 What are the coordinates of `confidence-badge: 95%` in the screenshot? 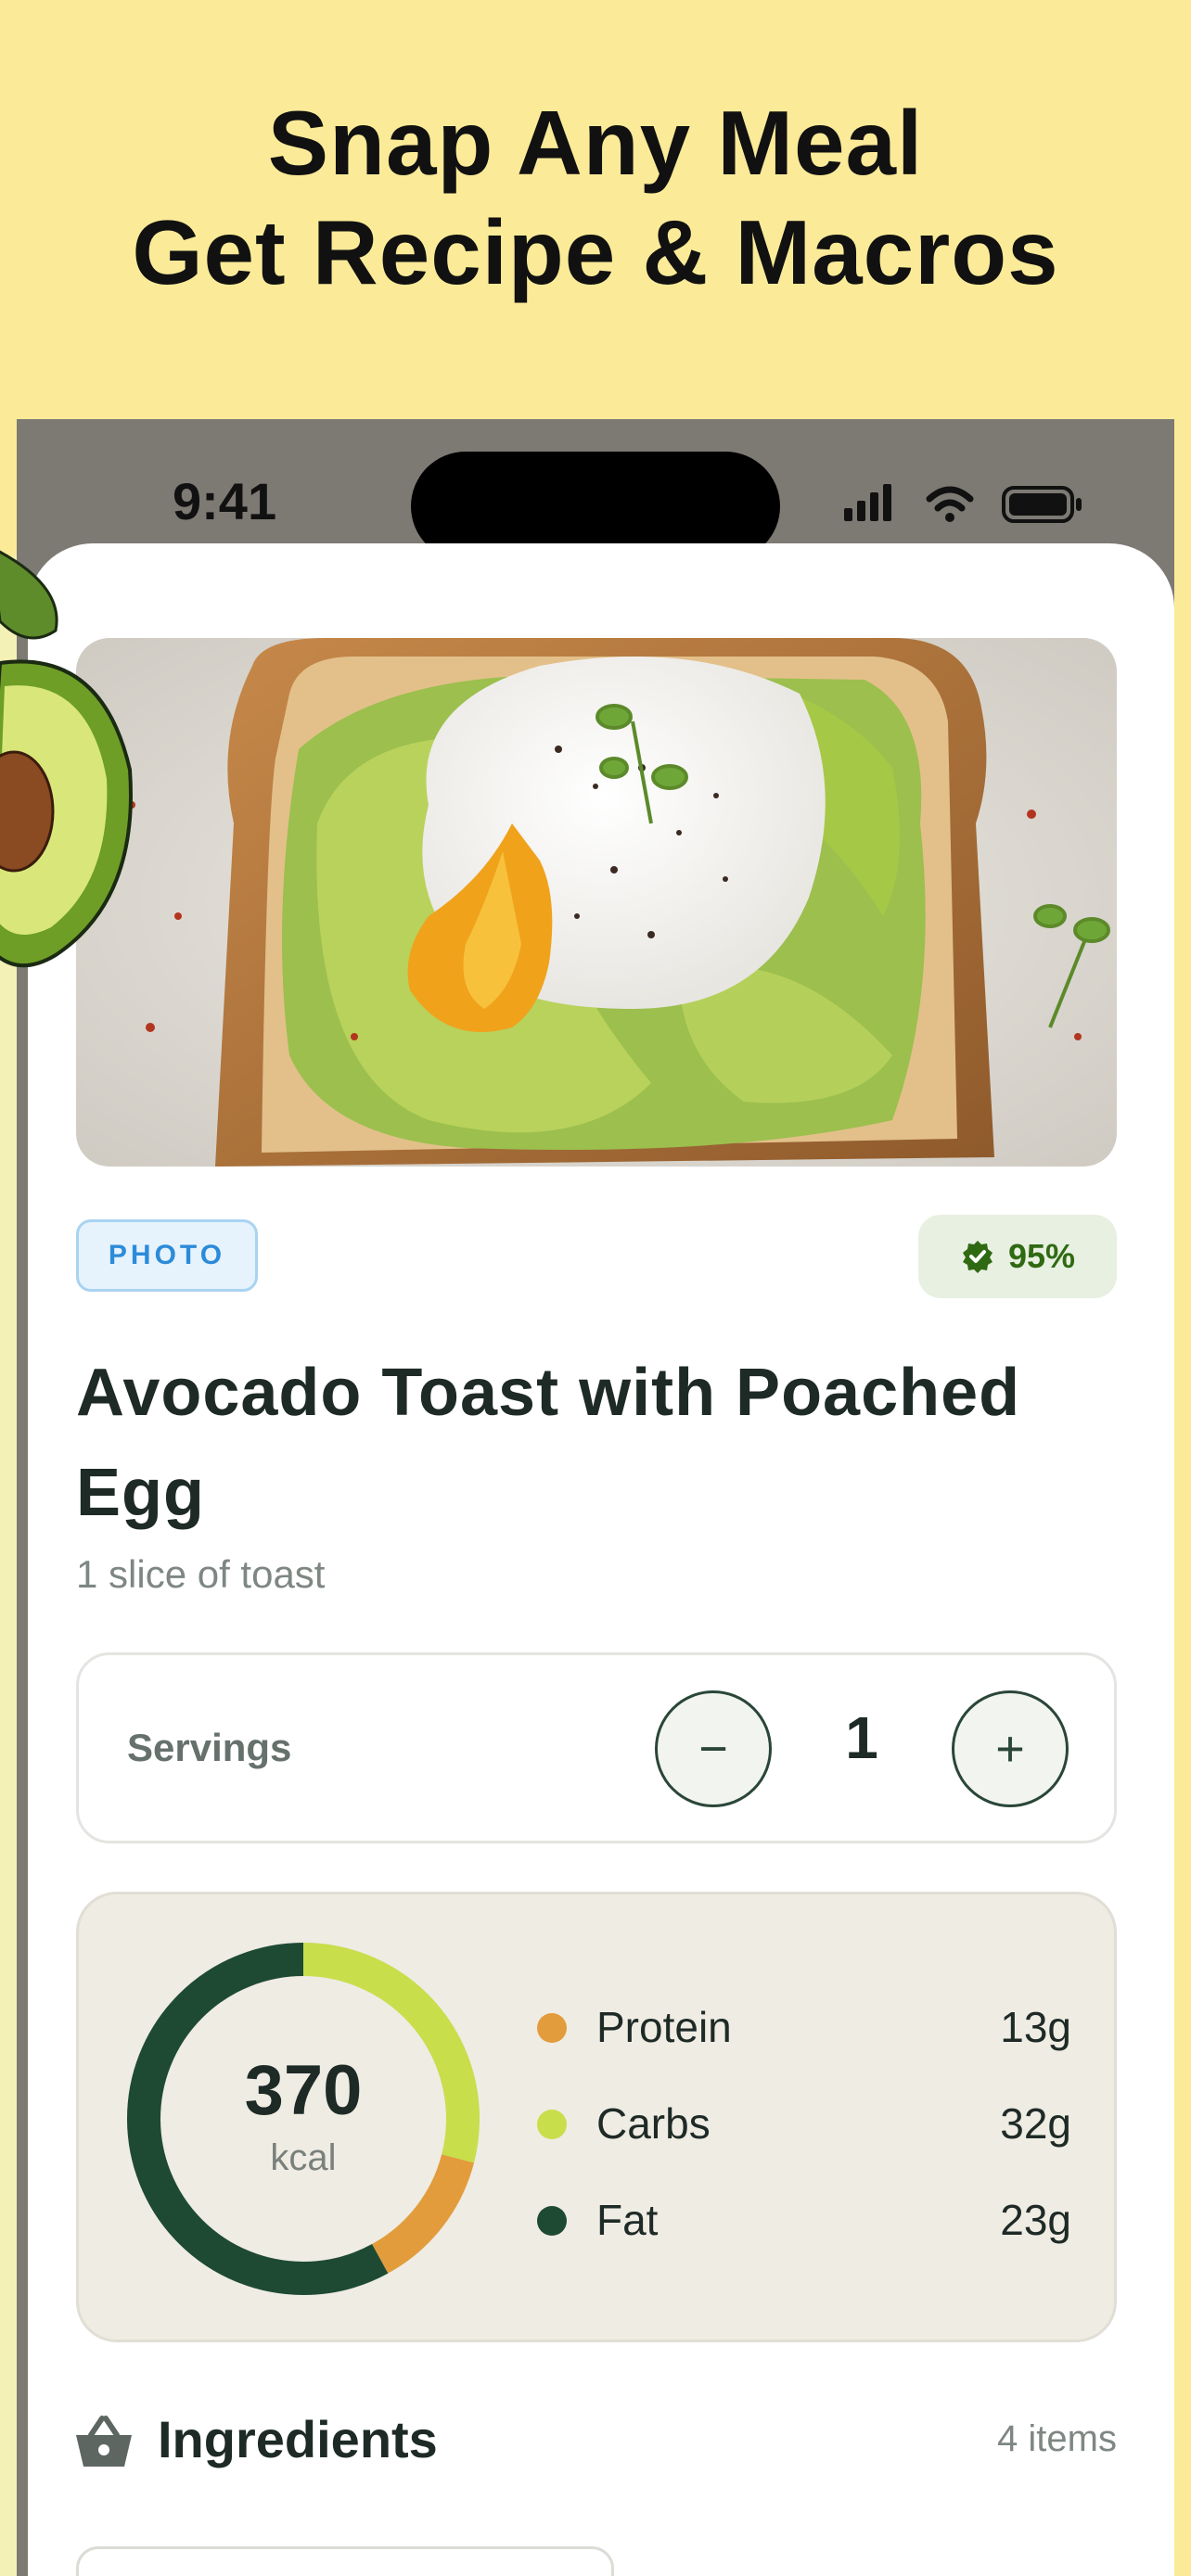 It's located at (1018, 1257).